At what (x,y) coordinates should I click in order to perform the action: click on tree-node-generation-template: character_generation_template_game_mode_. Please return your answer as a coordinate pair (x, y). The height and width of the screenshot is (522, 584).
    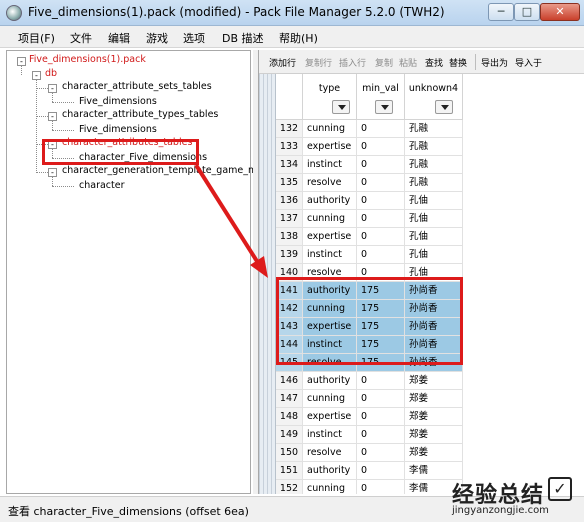
    Looking at the image, I should click on (171, 170).